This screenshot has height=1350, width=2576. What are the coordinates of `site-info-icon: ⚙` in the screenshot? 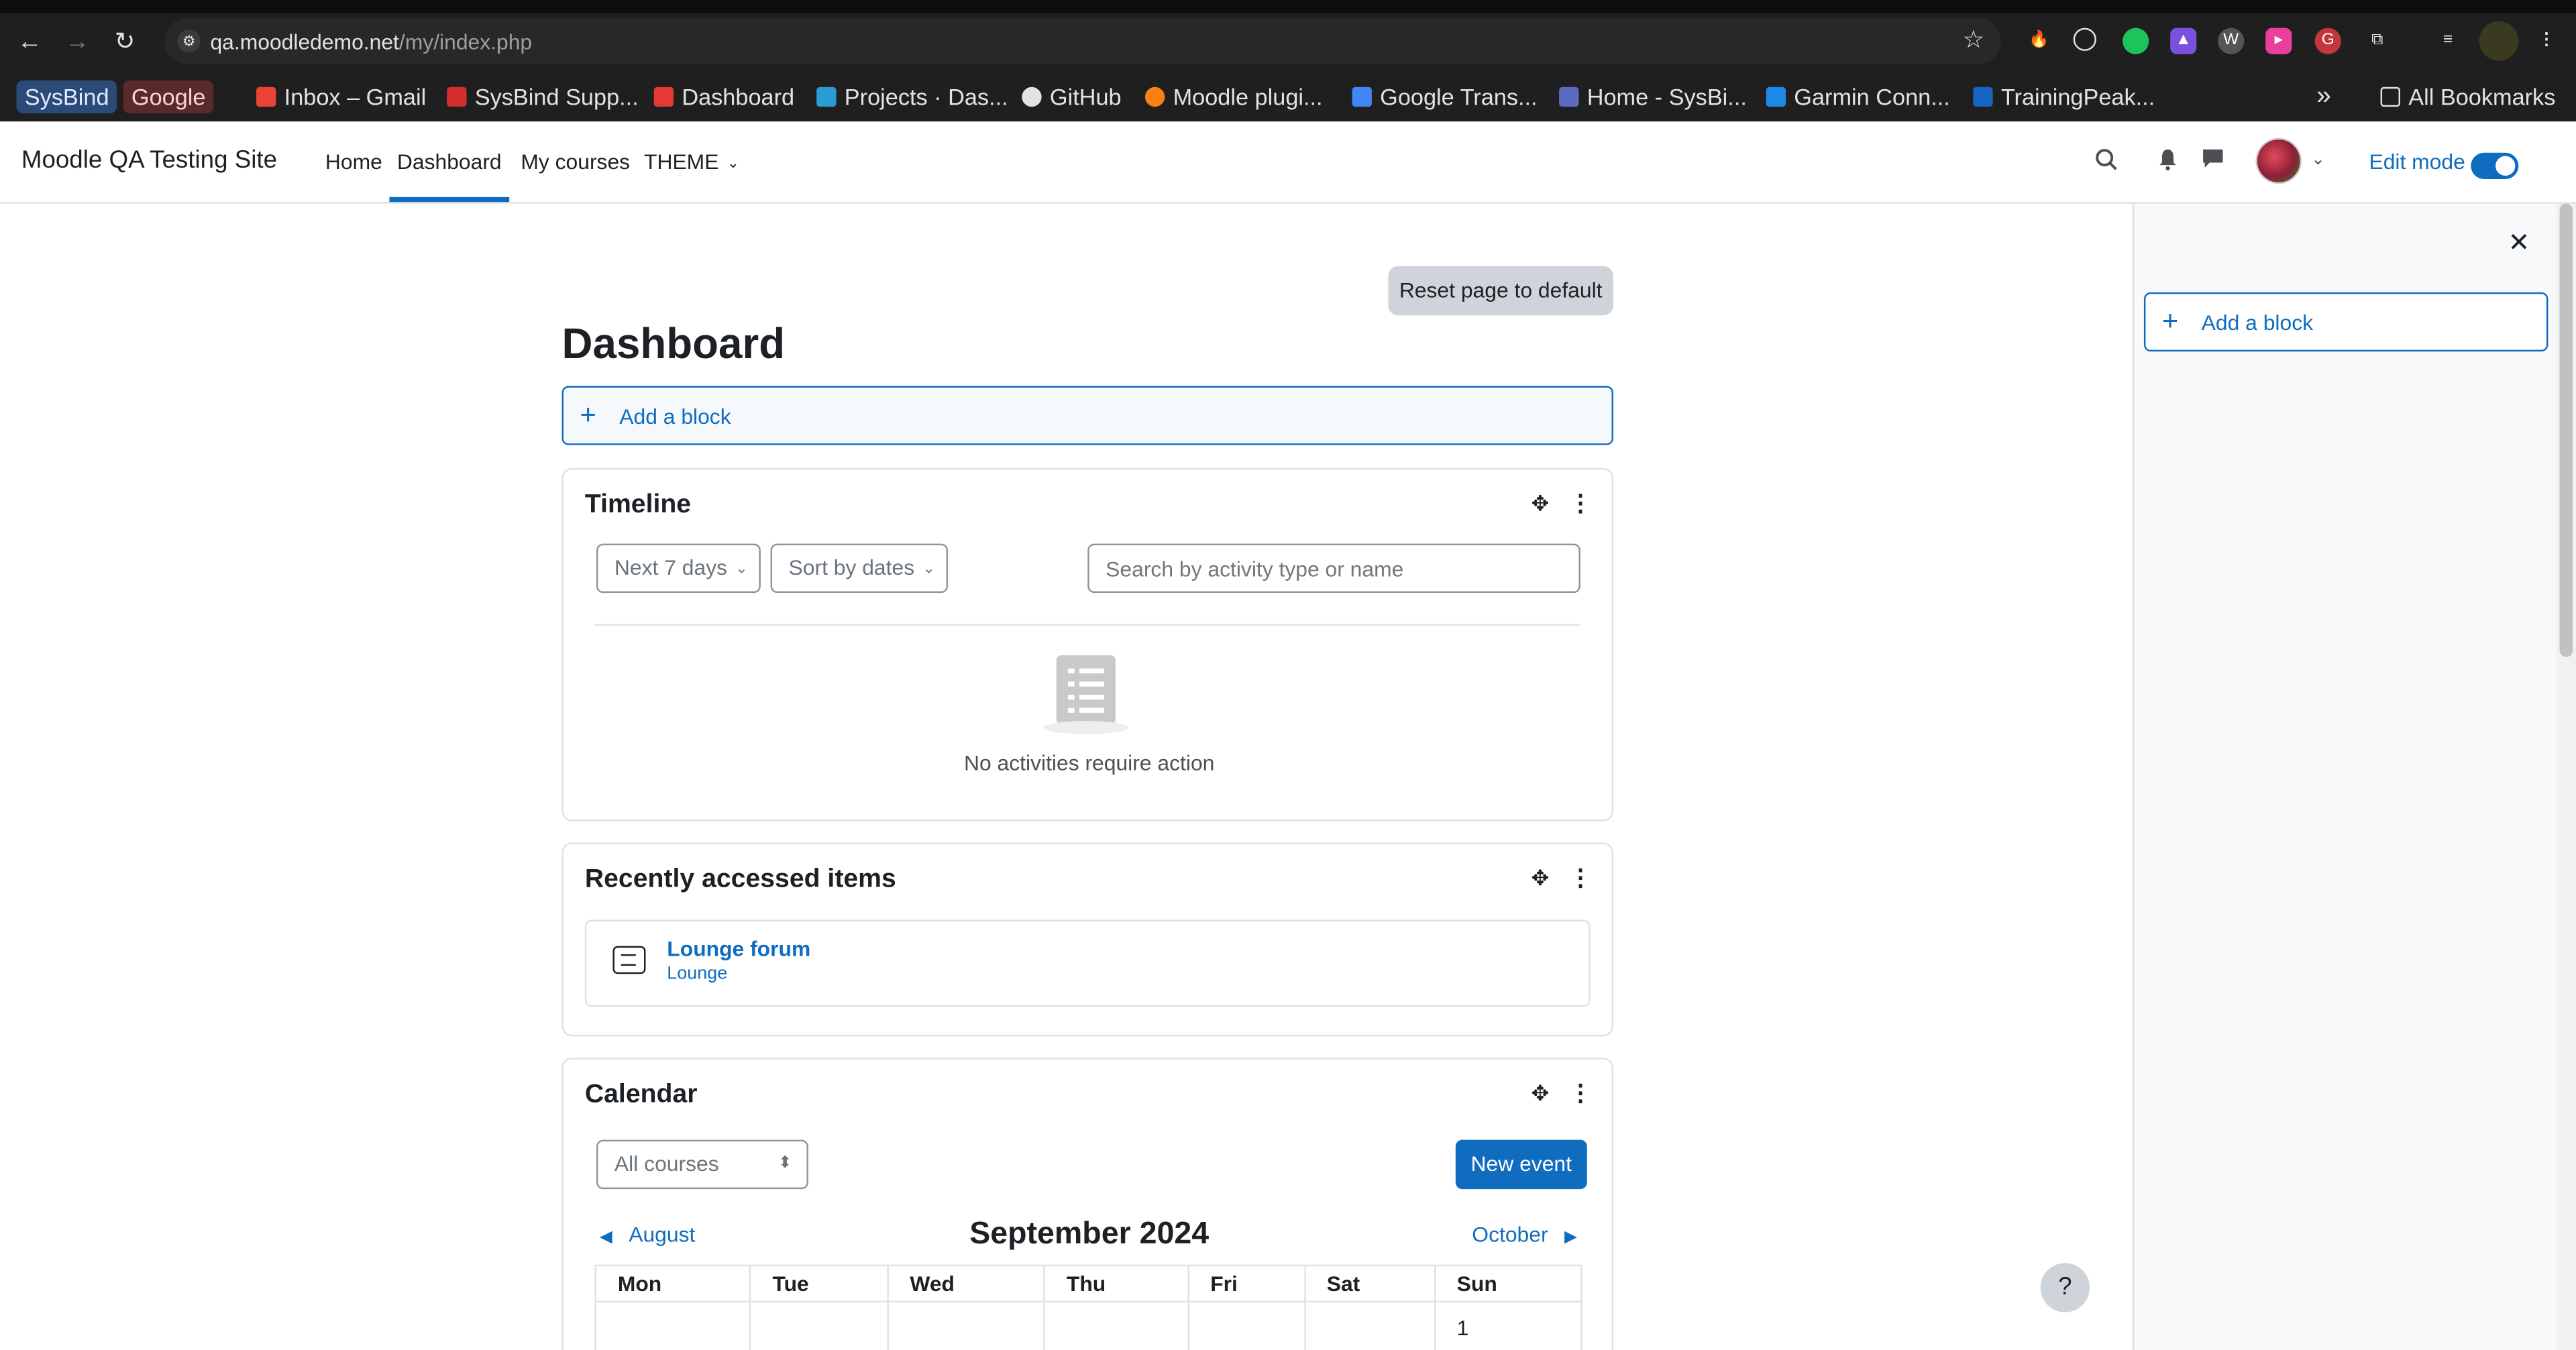 It's located at (189, 41).